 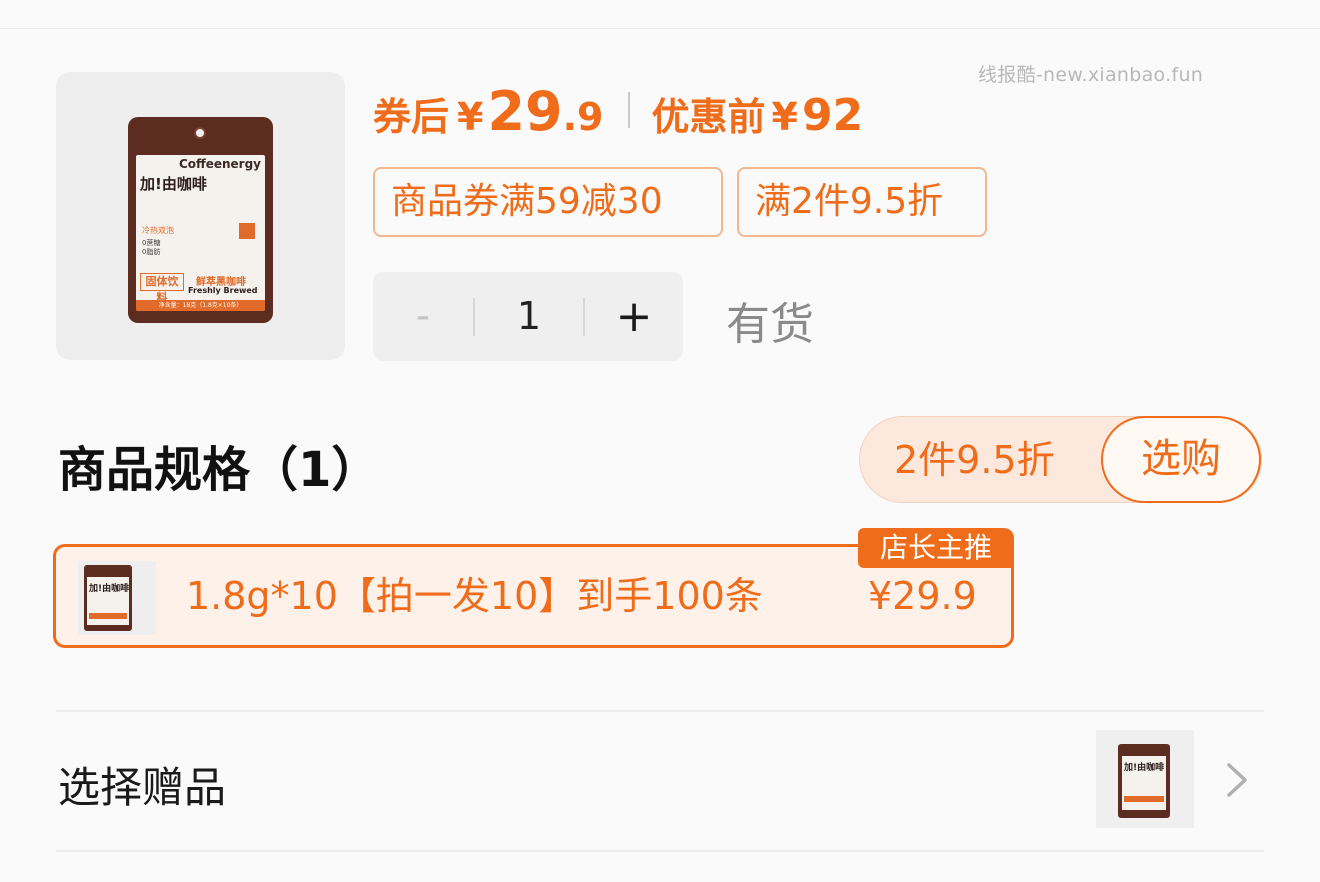 I want to click on pouch-notes: 0蔗糖 0脂肪, so click(x=151, y=247).